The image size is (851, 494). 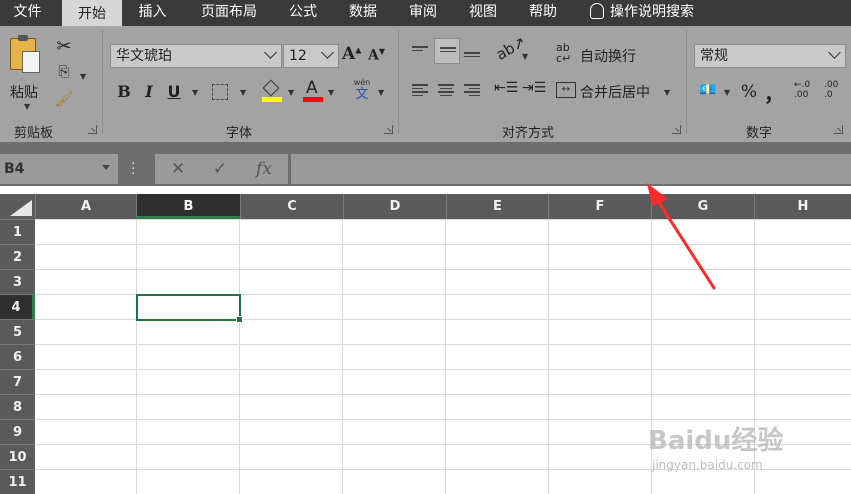 I want to click on watermark: Baidu经验 jingyan.baidu.com, so click(x=748, y=447).